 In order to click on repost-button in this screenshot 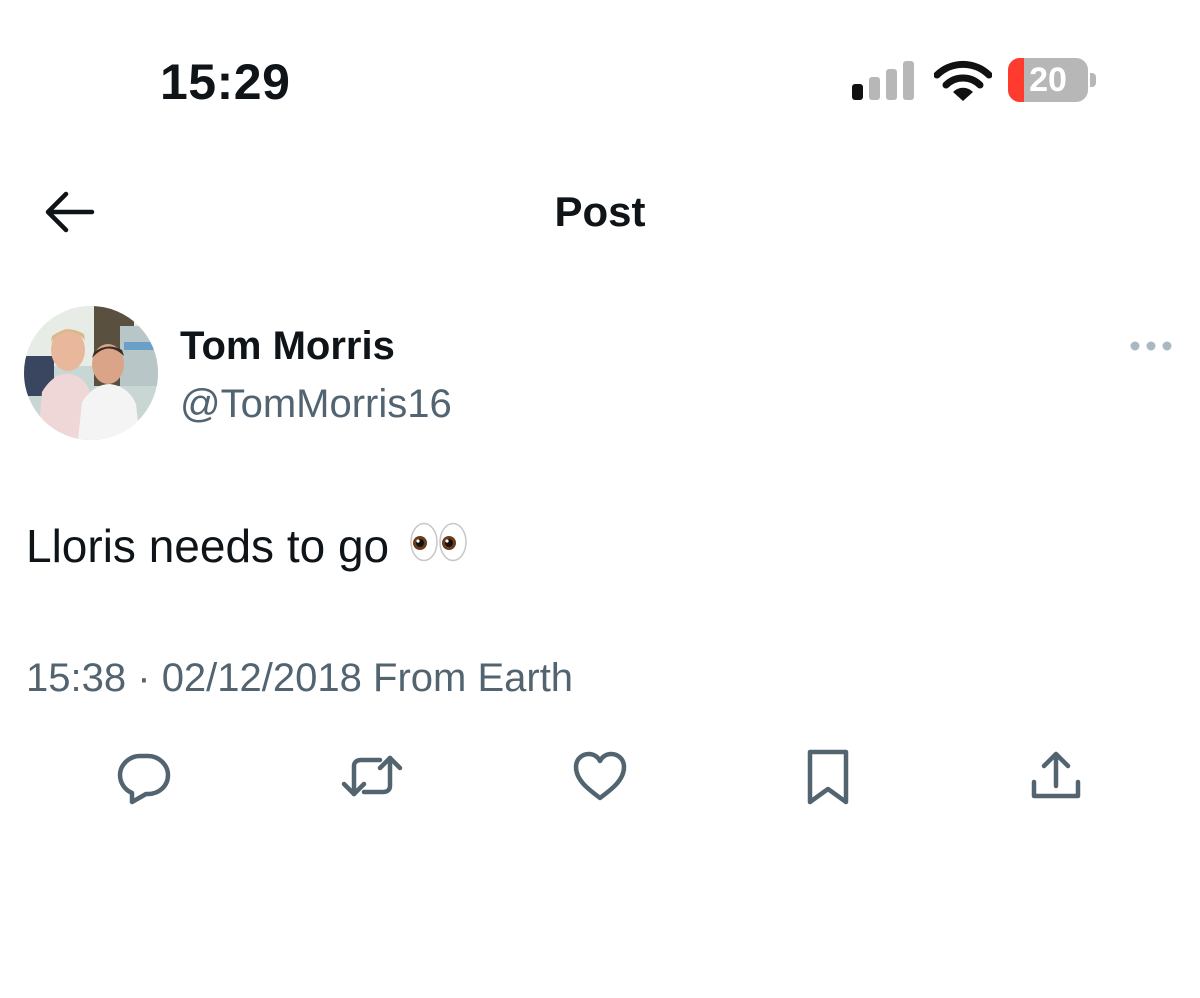, I will do `click(372, 776)`.